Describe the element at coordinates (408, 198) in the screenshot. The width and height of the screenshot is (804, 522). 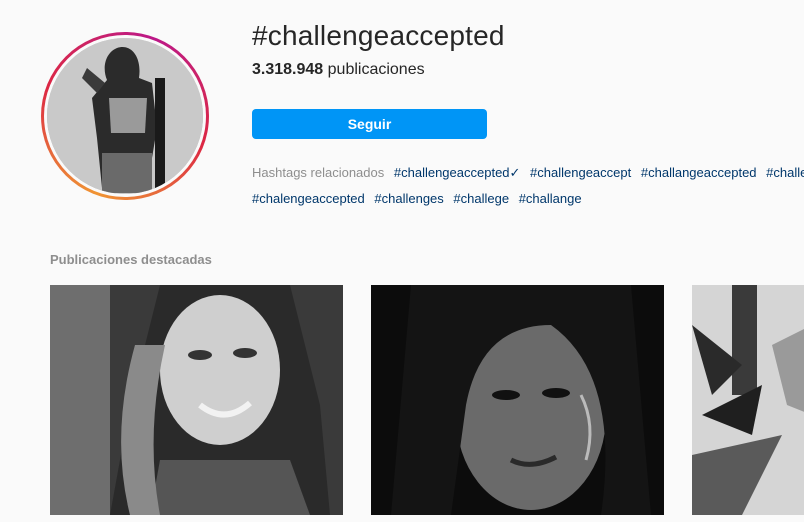
I see `related-tag: #challenges` at that location.